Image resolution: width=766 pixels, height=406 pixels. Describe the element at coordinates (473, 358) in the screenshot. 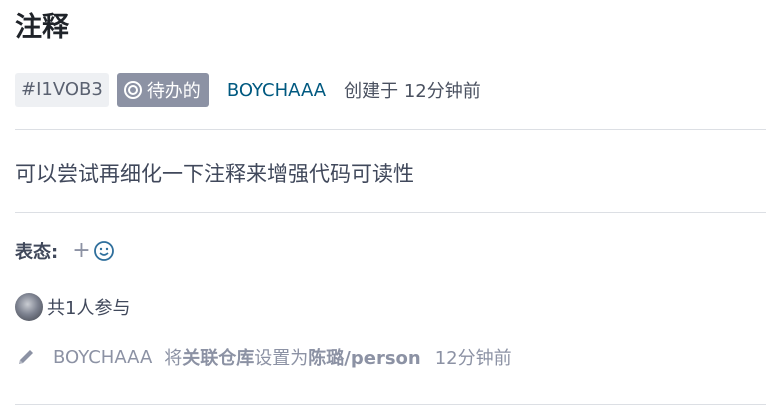

I see `activity-time: 12分钟前` at that location.